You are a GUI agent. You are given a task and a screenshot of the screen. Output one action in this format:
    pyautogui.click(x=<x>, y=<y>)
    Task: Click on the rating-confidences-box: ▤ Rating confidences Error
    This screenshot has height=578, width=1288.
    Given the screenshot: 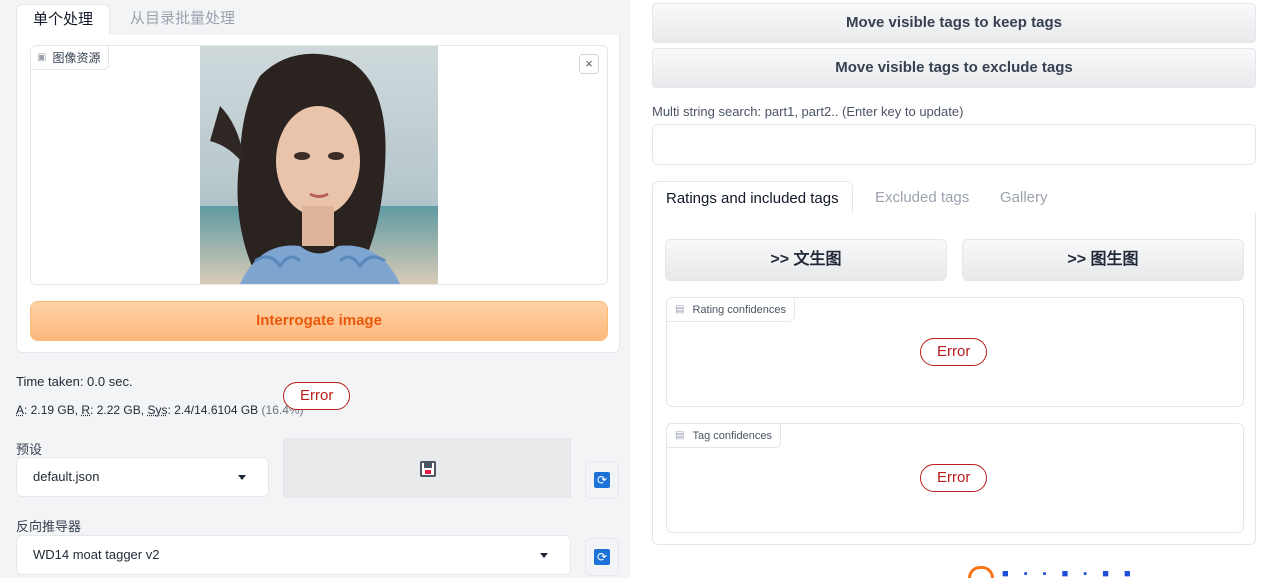 What is the action you would take?
    pyautogui.click(x=955, y=352)
    